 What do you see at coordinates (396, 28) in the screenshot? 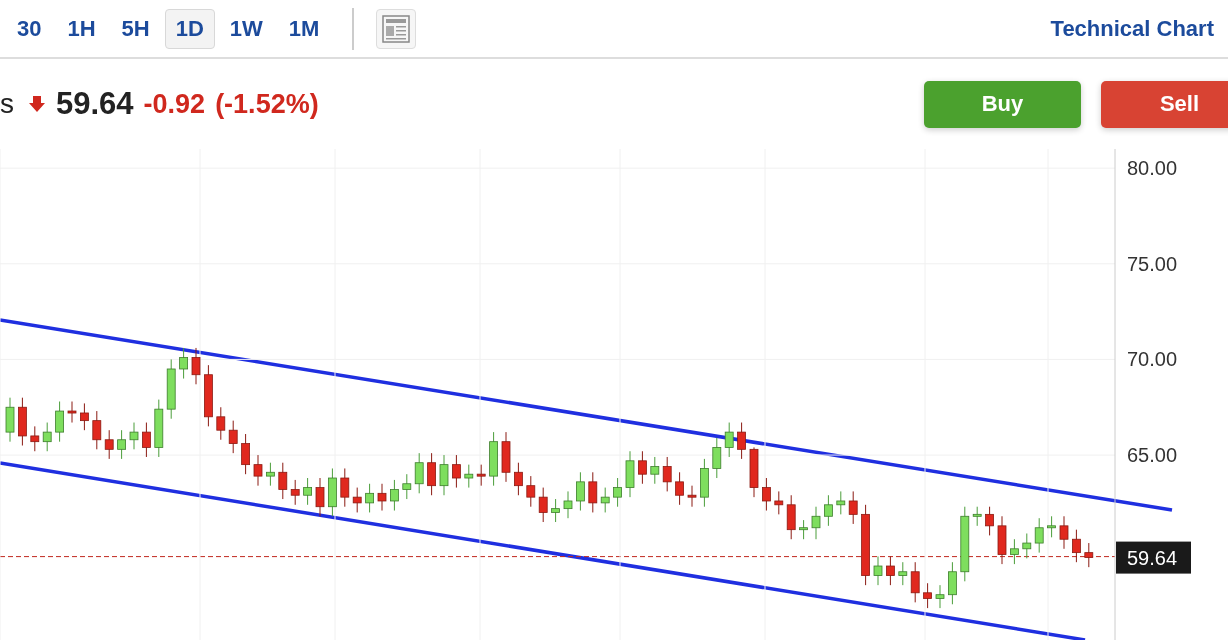
I see `layout-button` at bounding box center [396, 28].